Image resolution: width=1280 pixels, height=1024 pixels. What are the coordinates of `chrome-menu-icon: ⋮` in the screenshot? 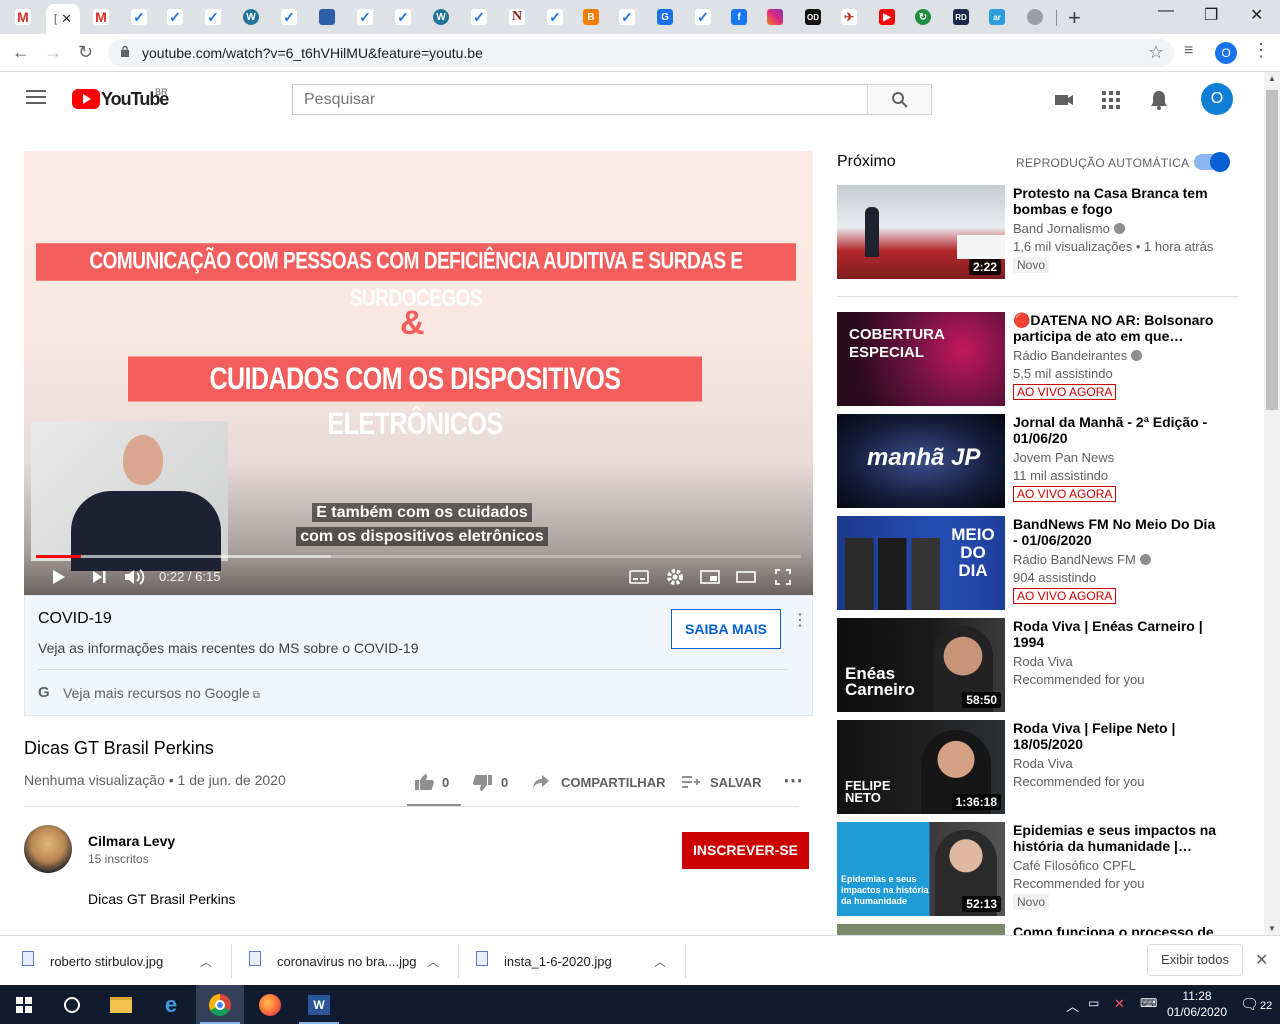 It's located at (1261, 50).